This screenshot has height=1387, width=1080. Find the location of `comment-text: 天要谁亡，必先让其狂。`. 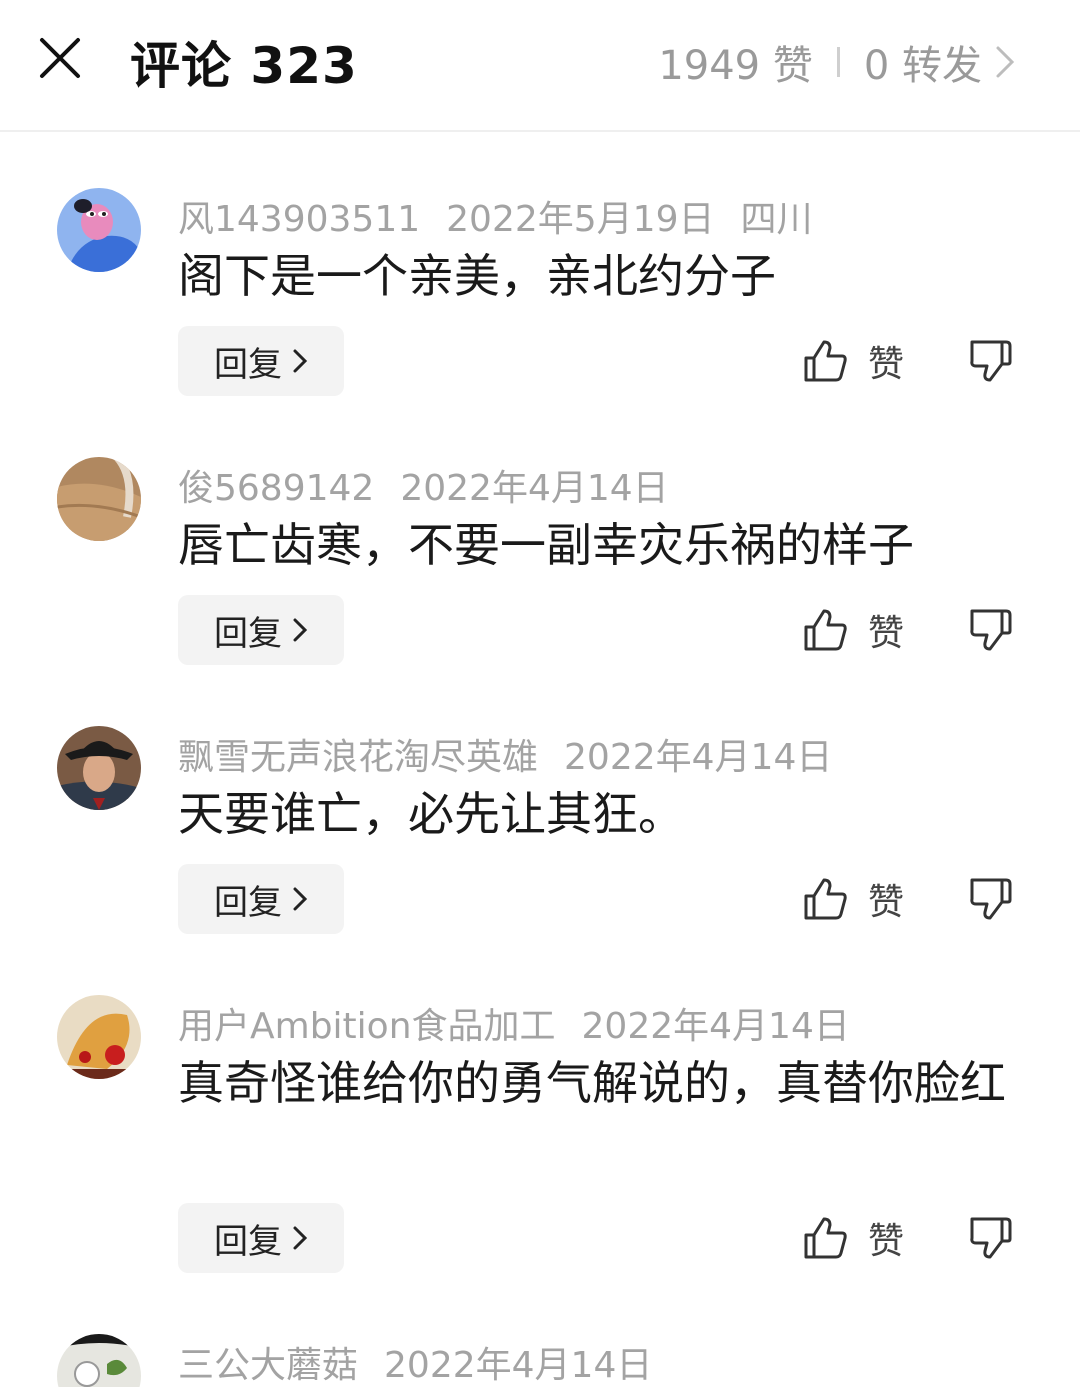

comment-text: 天要谁亡，必先让其狂。 is located at coordinates (431, 814).